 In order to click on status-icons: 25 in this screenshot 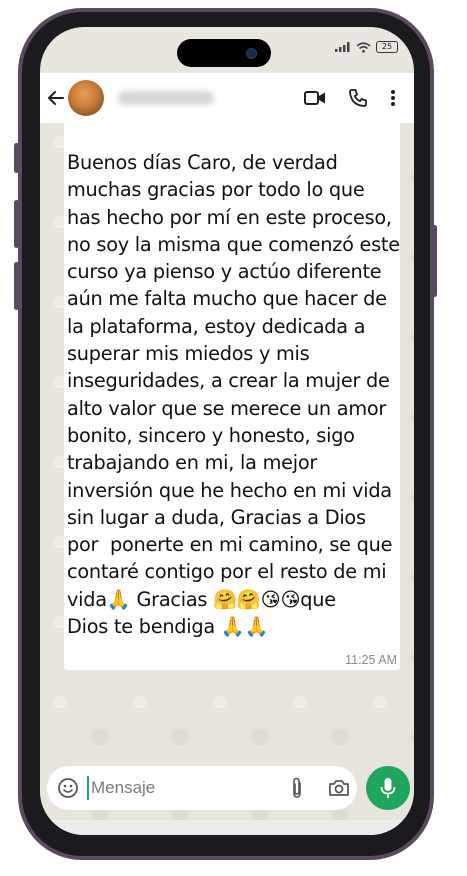, I will do `click(366, 47)`.